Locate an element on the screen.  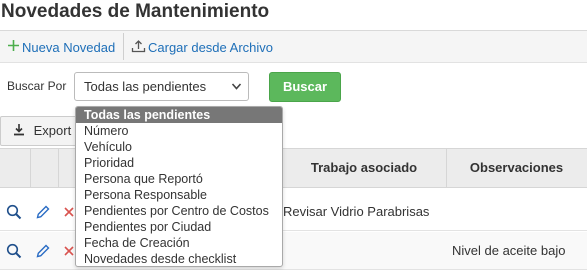
dropdown-option: Pendientes por Centro de Costos is located at coordinates (179, 211).